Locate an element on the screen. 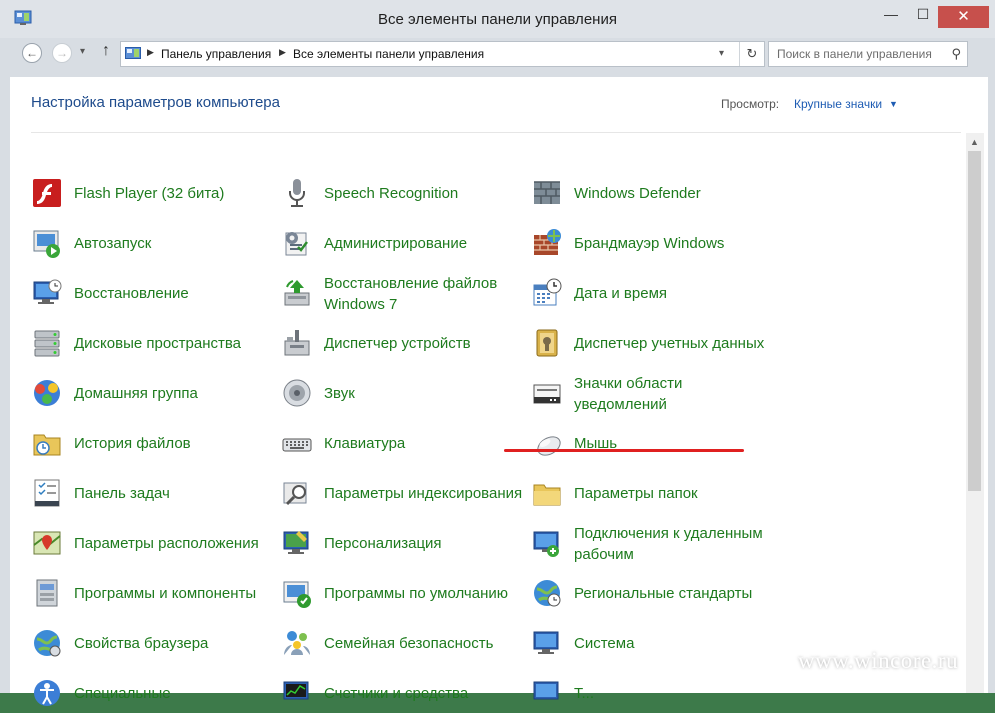  control-panel-item: Панель задач is located at coordinates (151, 491).